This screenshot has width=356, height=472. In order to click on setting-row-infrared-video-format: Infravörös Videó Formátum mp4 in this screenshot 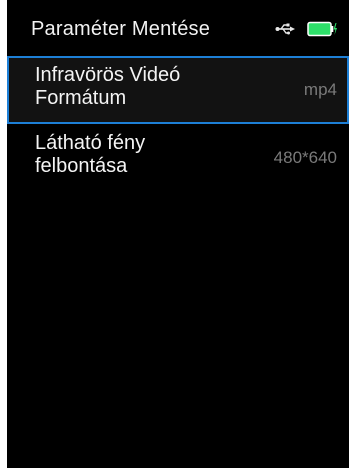, I will do `click(178, 90)`.